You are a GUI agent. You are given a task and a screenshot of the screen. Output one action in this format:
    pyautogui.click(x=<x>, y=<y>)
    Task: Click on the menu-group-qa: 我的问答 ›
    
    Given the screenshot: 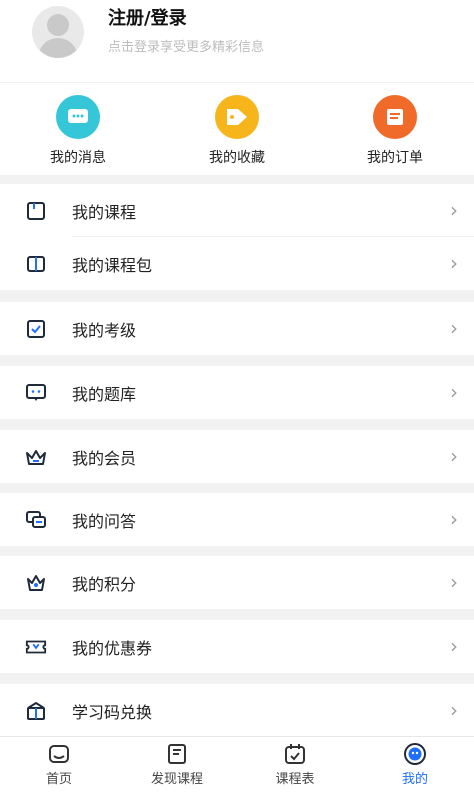 What is the action you would take?
    pyautogui.click(x=237, y=519)
    